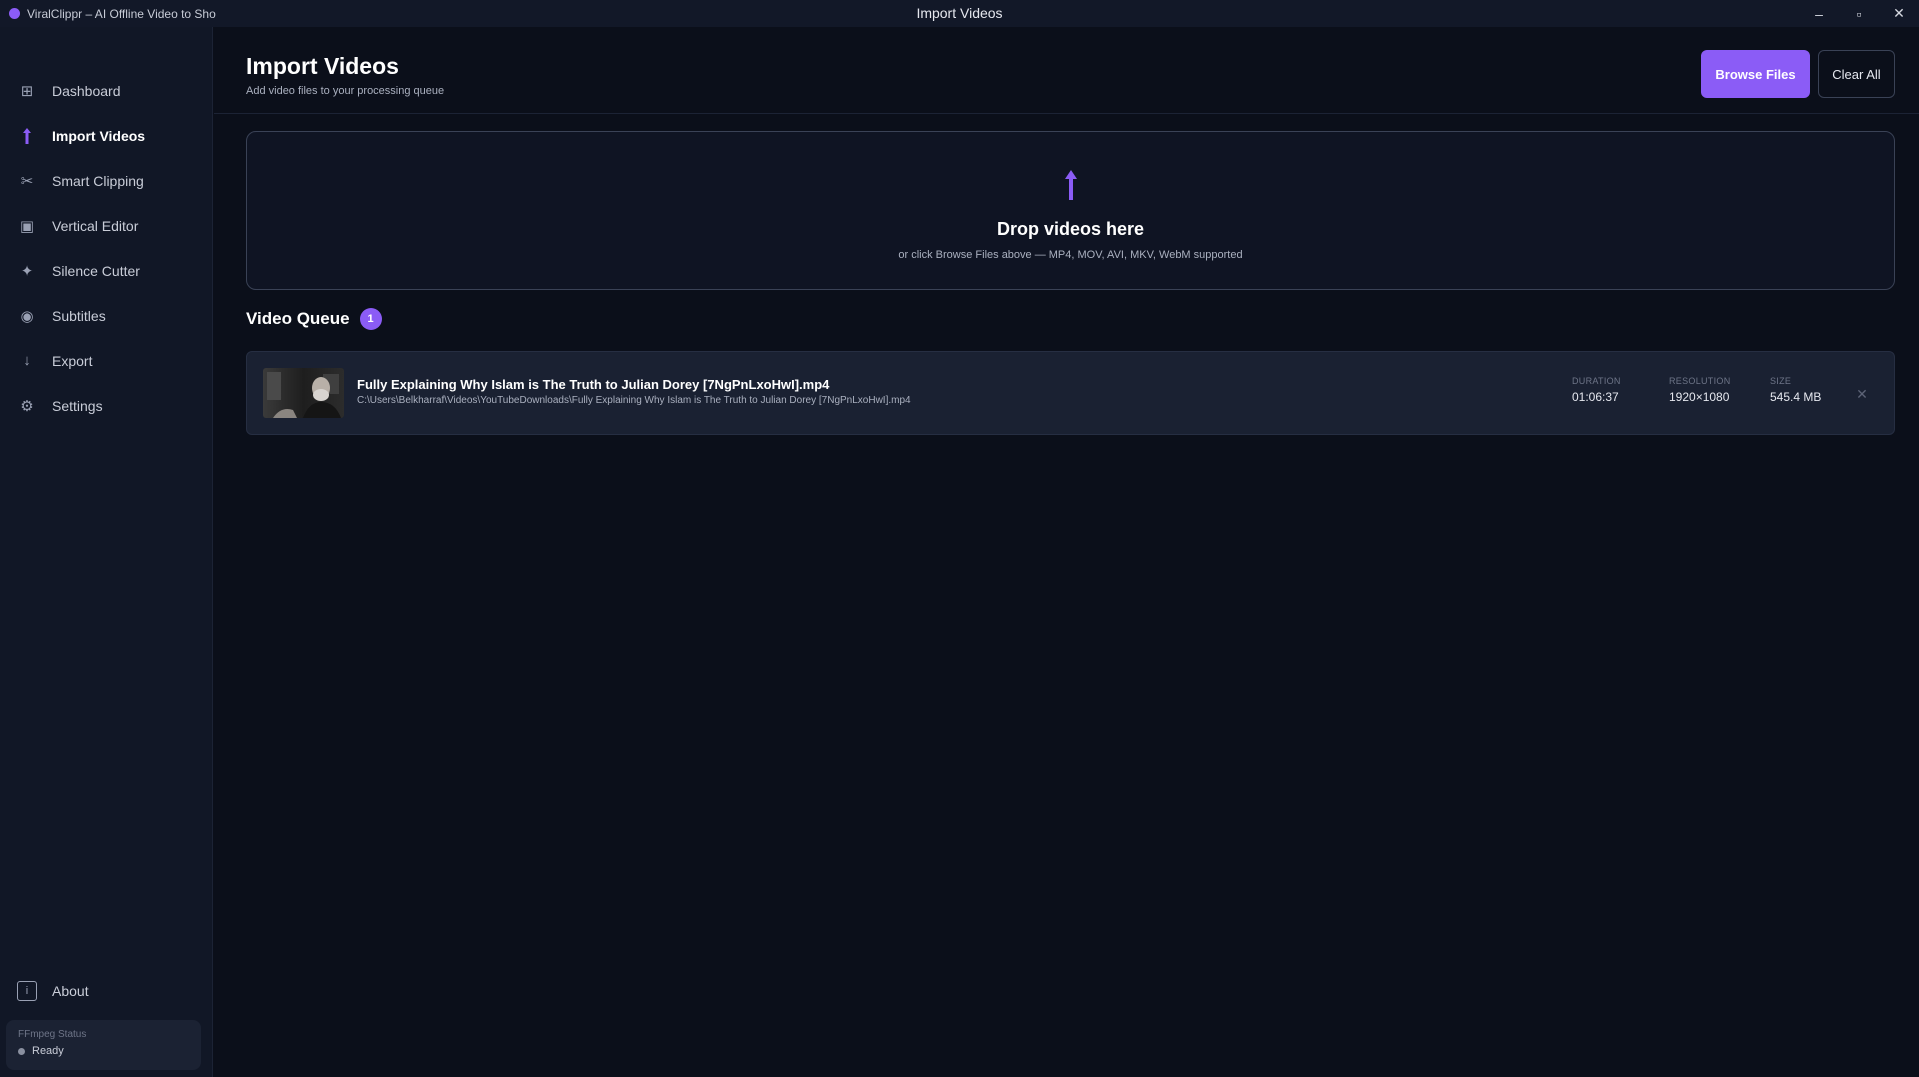 This screenshot has height=1077, width=1919. What do you see at coordinates (1700, 381) in the screenshot?
I see `resolution-label: RESOLUTION` at bounding box center [1700, 381].